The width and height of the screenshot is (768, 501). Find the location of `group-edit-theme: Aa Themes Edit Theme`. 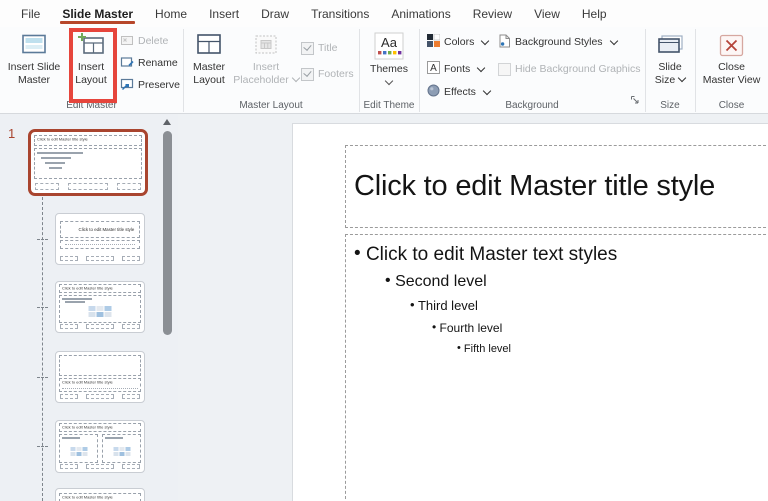

group-edit-theme: Aa Themes Edit Theme is located at coordinates (389, 70).